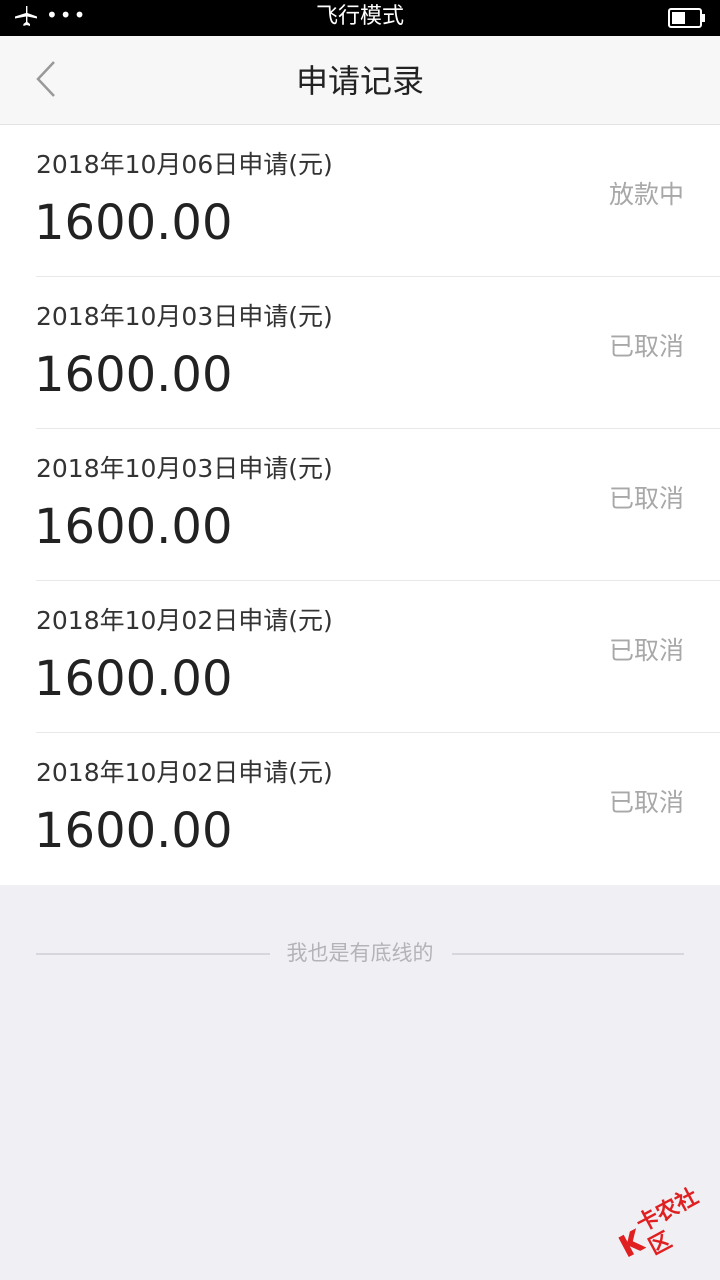 The width and height of the screenshot is (720, 1280). What do you see at coordinates (663, 1226) in the screenshot?
I see `watermark-logo: 卡农社区` at bounding box center [663, 1226].